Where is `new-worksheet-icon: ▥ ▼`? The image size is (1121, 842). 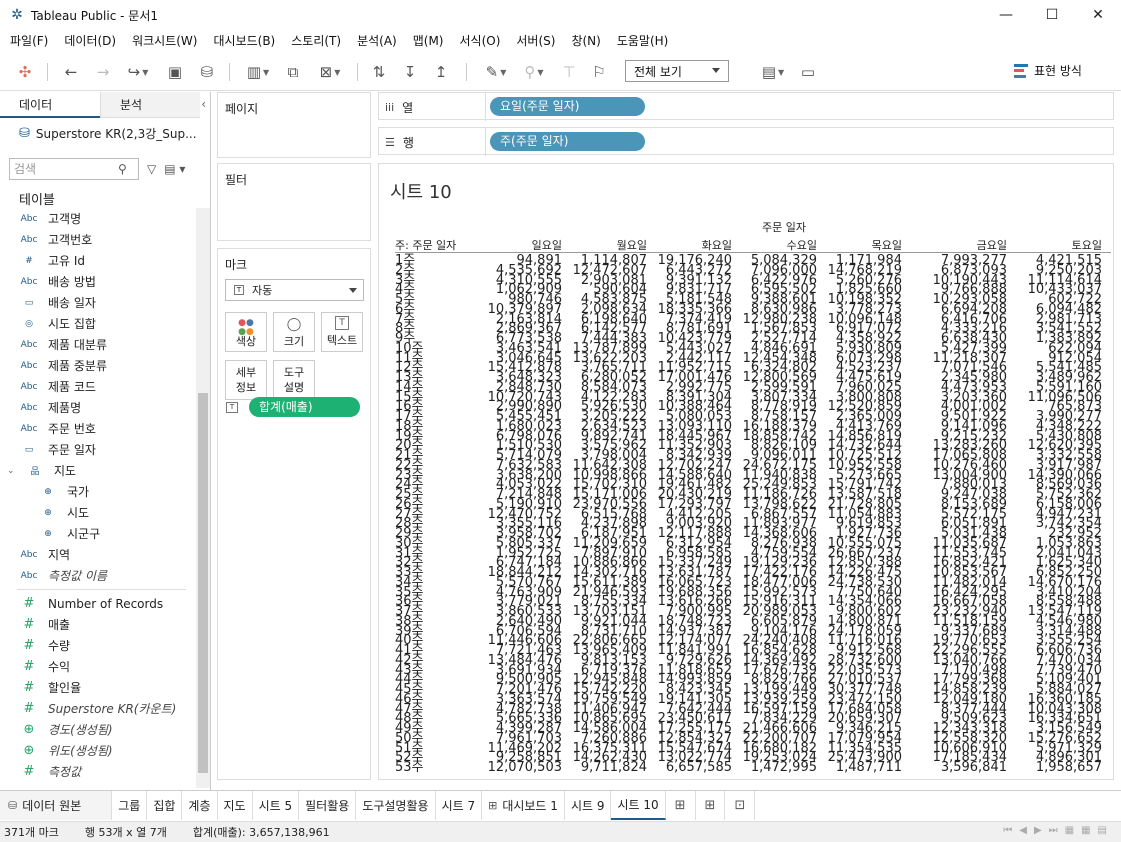
new-worksheet-icon: ▥ ▼ is located at coordinates (258, 72).